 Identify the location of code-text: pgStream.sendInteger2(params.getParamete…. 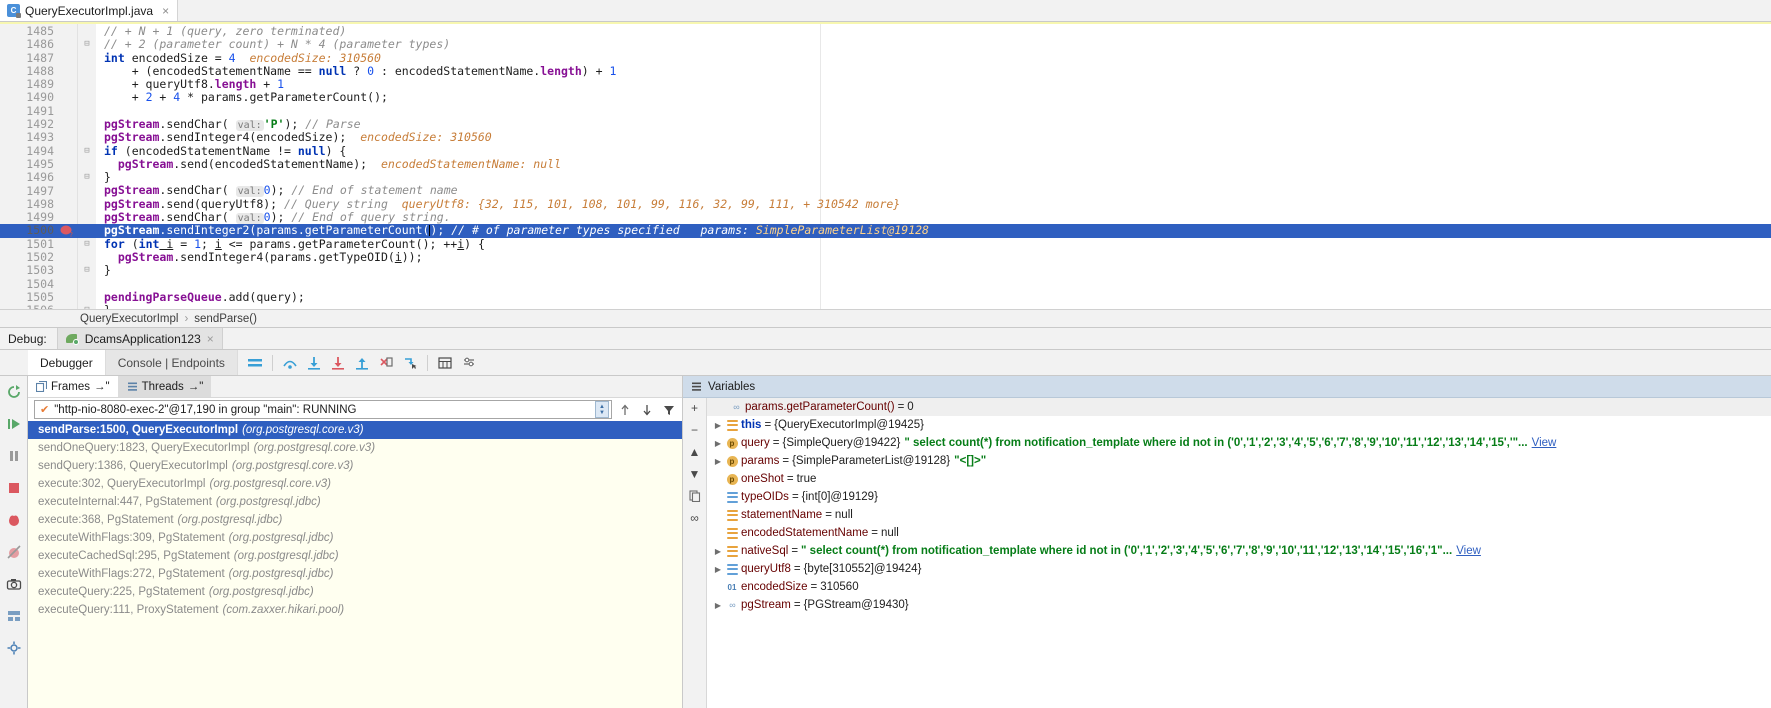
(516, 230).